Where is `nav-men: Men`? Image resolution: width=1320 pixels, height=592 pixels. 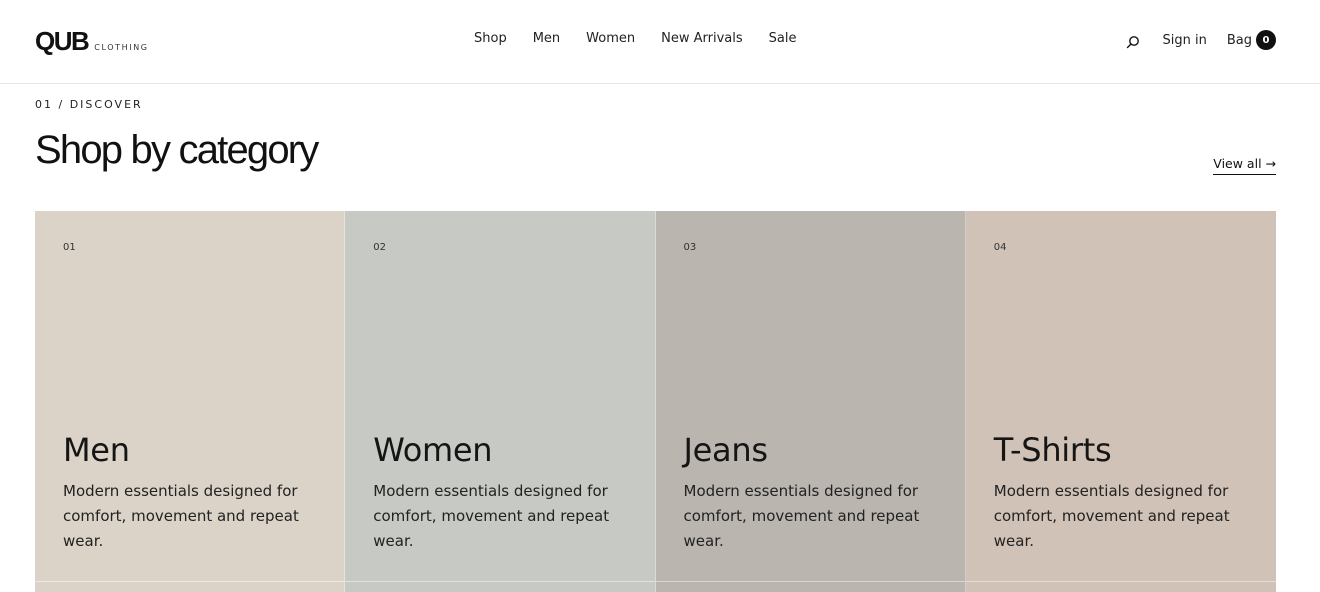 nav-men: Men is located at coordinates (546, 38).